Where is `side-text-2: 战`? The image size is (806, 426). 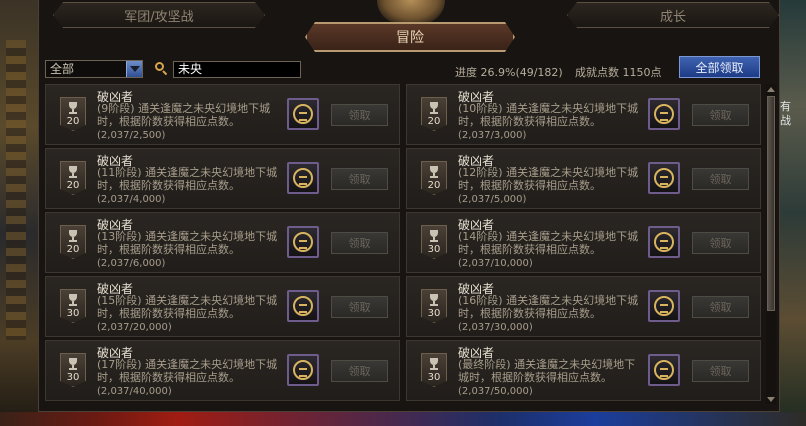 side-text-2: 战 is located at coordinates (785, 121).